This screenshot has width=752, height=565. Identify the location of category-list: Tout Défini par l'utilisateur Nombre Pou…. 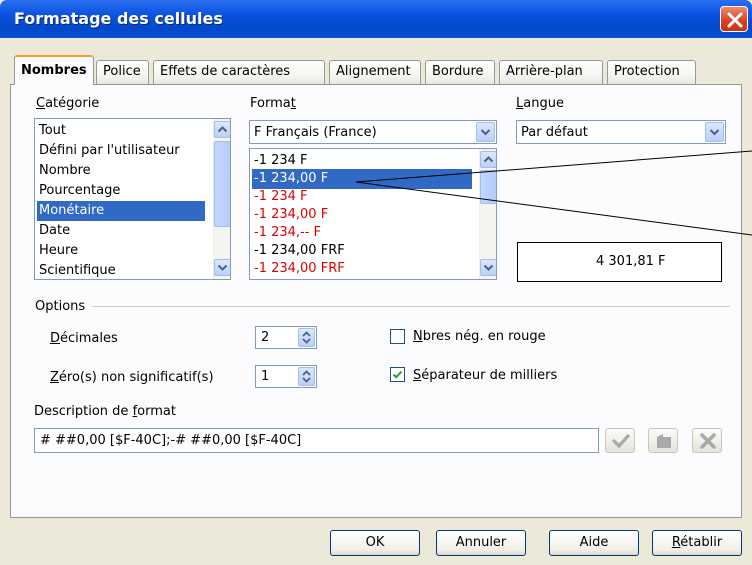
(132, 199).